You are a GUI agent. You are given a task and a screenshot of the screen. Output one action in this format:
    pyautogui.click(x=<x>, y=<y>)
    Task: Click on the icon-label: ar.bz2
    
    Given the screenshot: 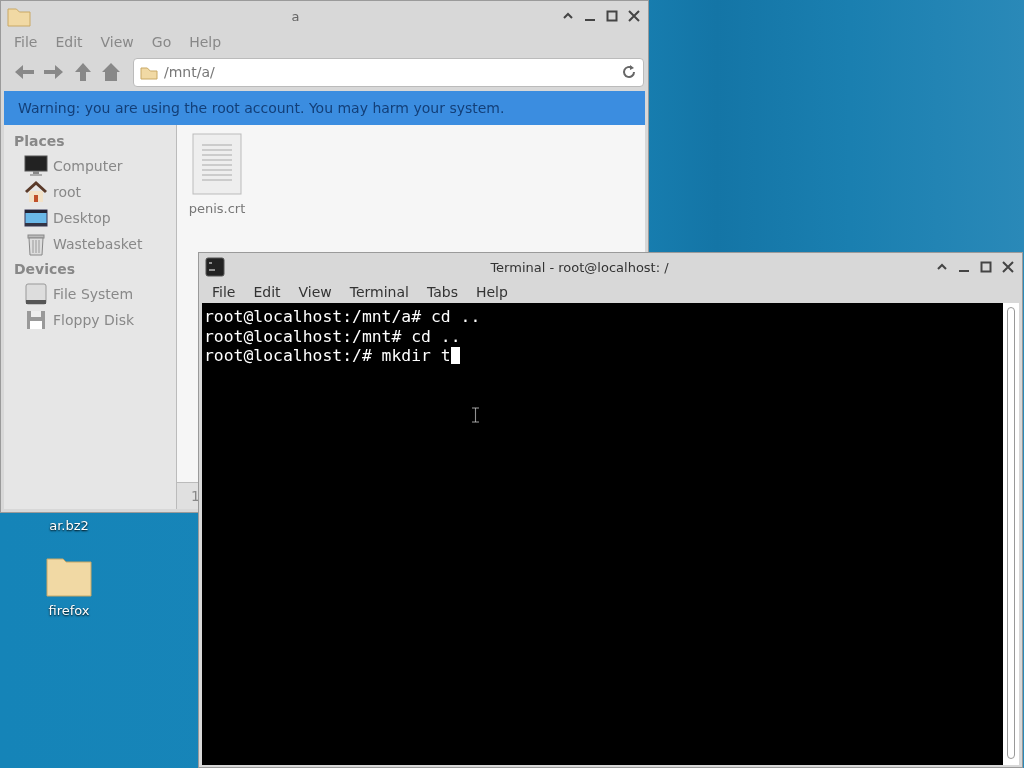 What is the action you would take?
    pyautogui.click(x=69, y=525)
    